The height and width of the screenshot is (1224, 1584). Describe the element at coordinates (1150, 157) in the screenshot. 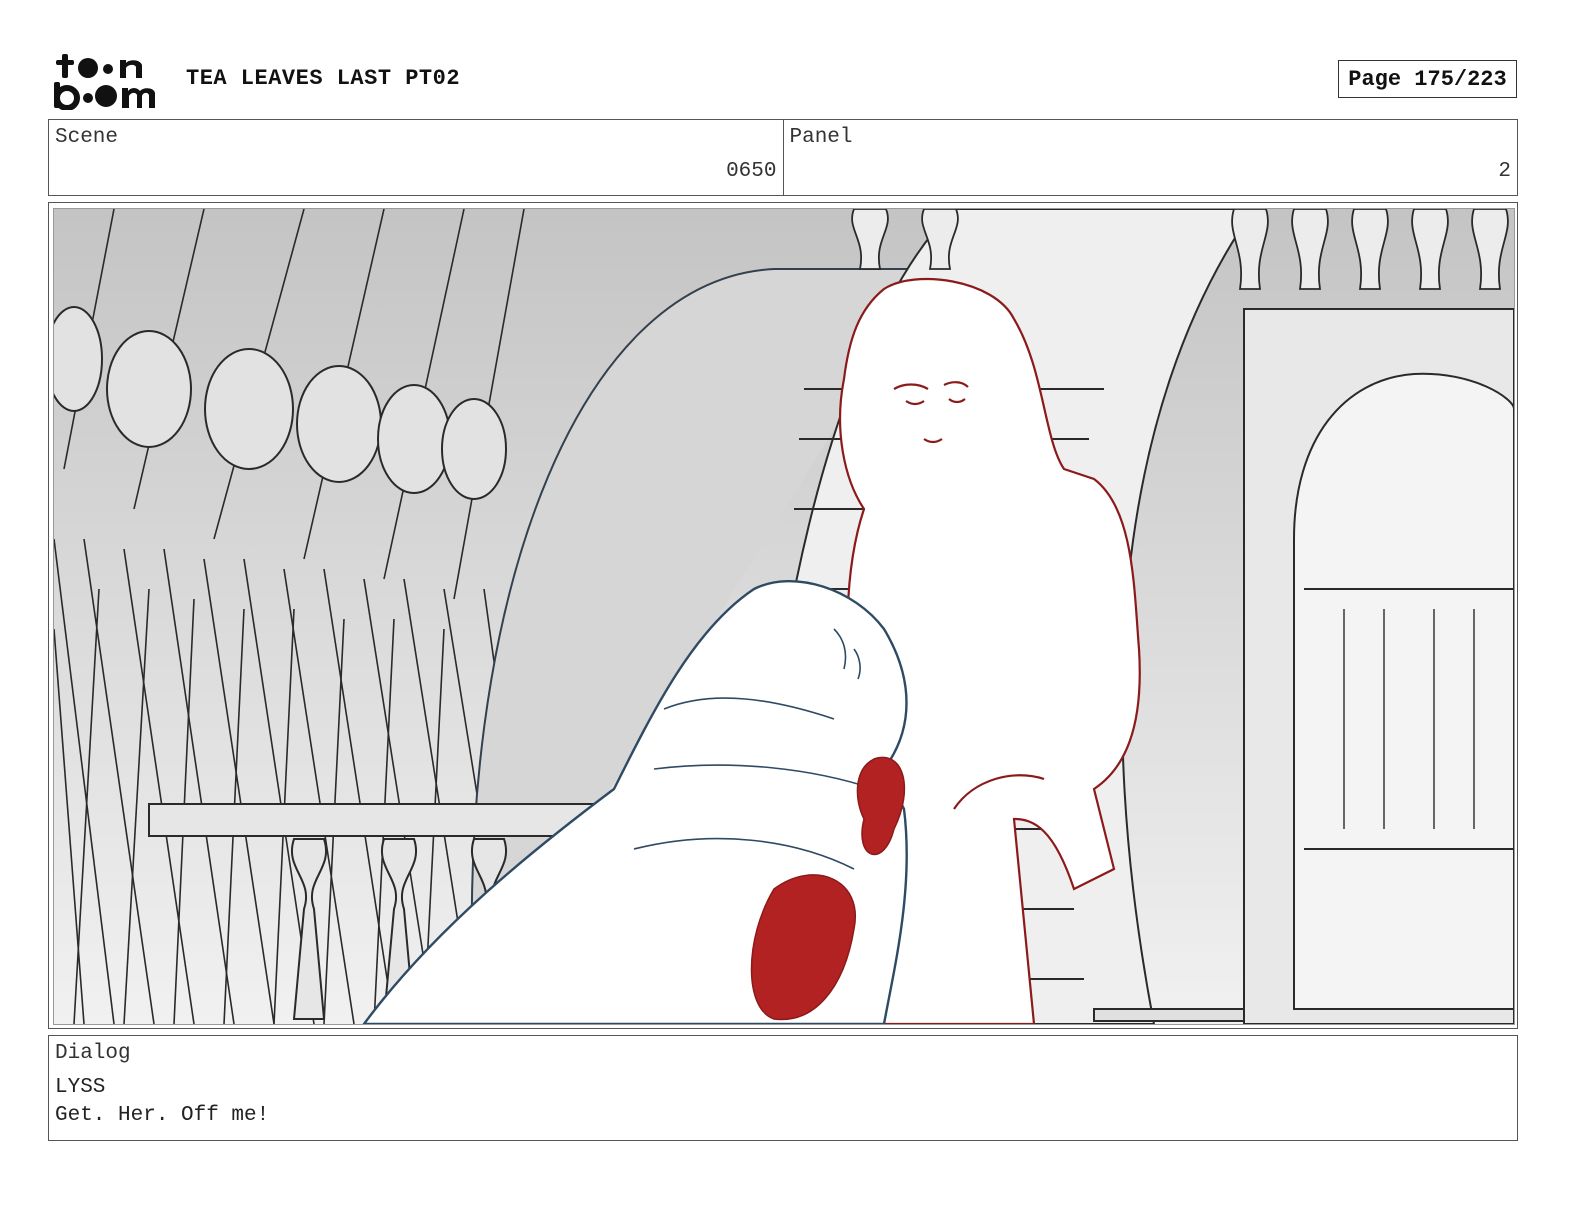

I see `panel-cell: Panel 2` at that location.